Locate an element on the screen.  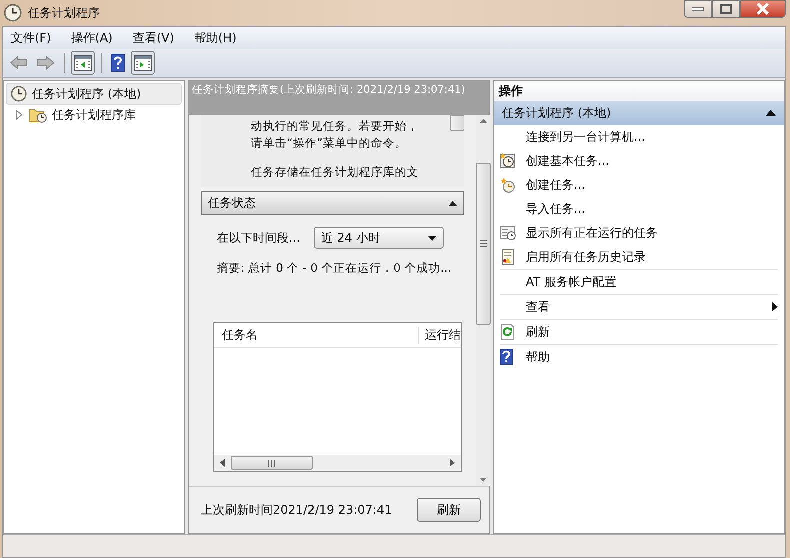
dropdown-arrow-icon is located at coordinates (433, 238).